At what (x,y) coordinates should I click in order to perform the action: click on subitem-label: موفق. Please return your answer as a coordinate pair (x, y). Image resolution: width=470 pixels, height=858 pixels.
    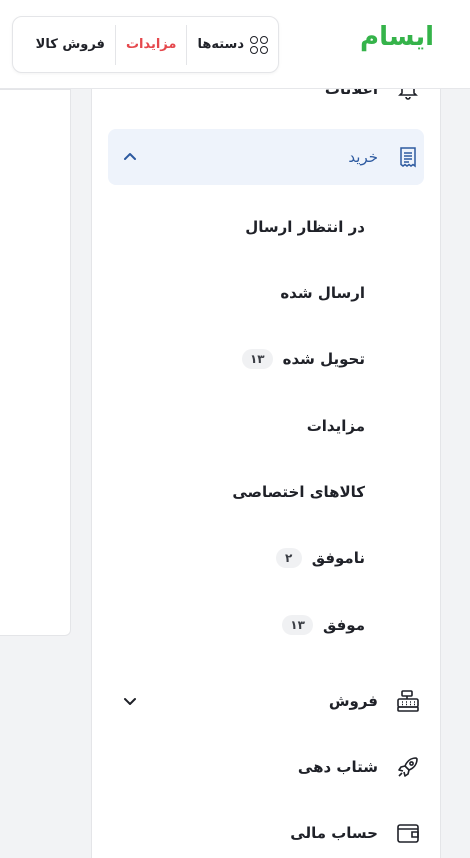
    Looking at the image, I should click on (343, 625).